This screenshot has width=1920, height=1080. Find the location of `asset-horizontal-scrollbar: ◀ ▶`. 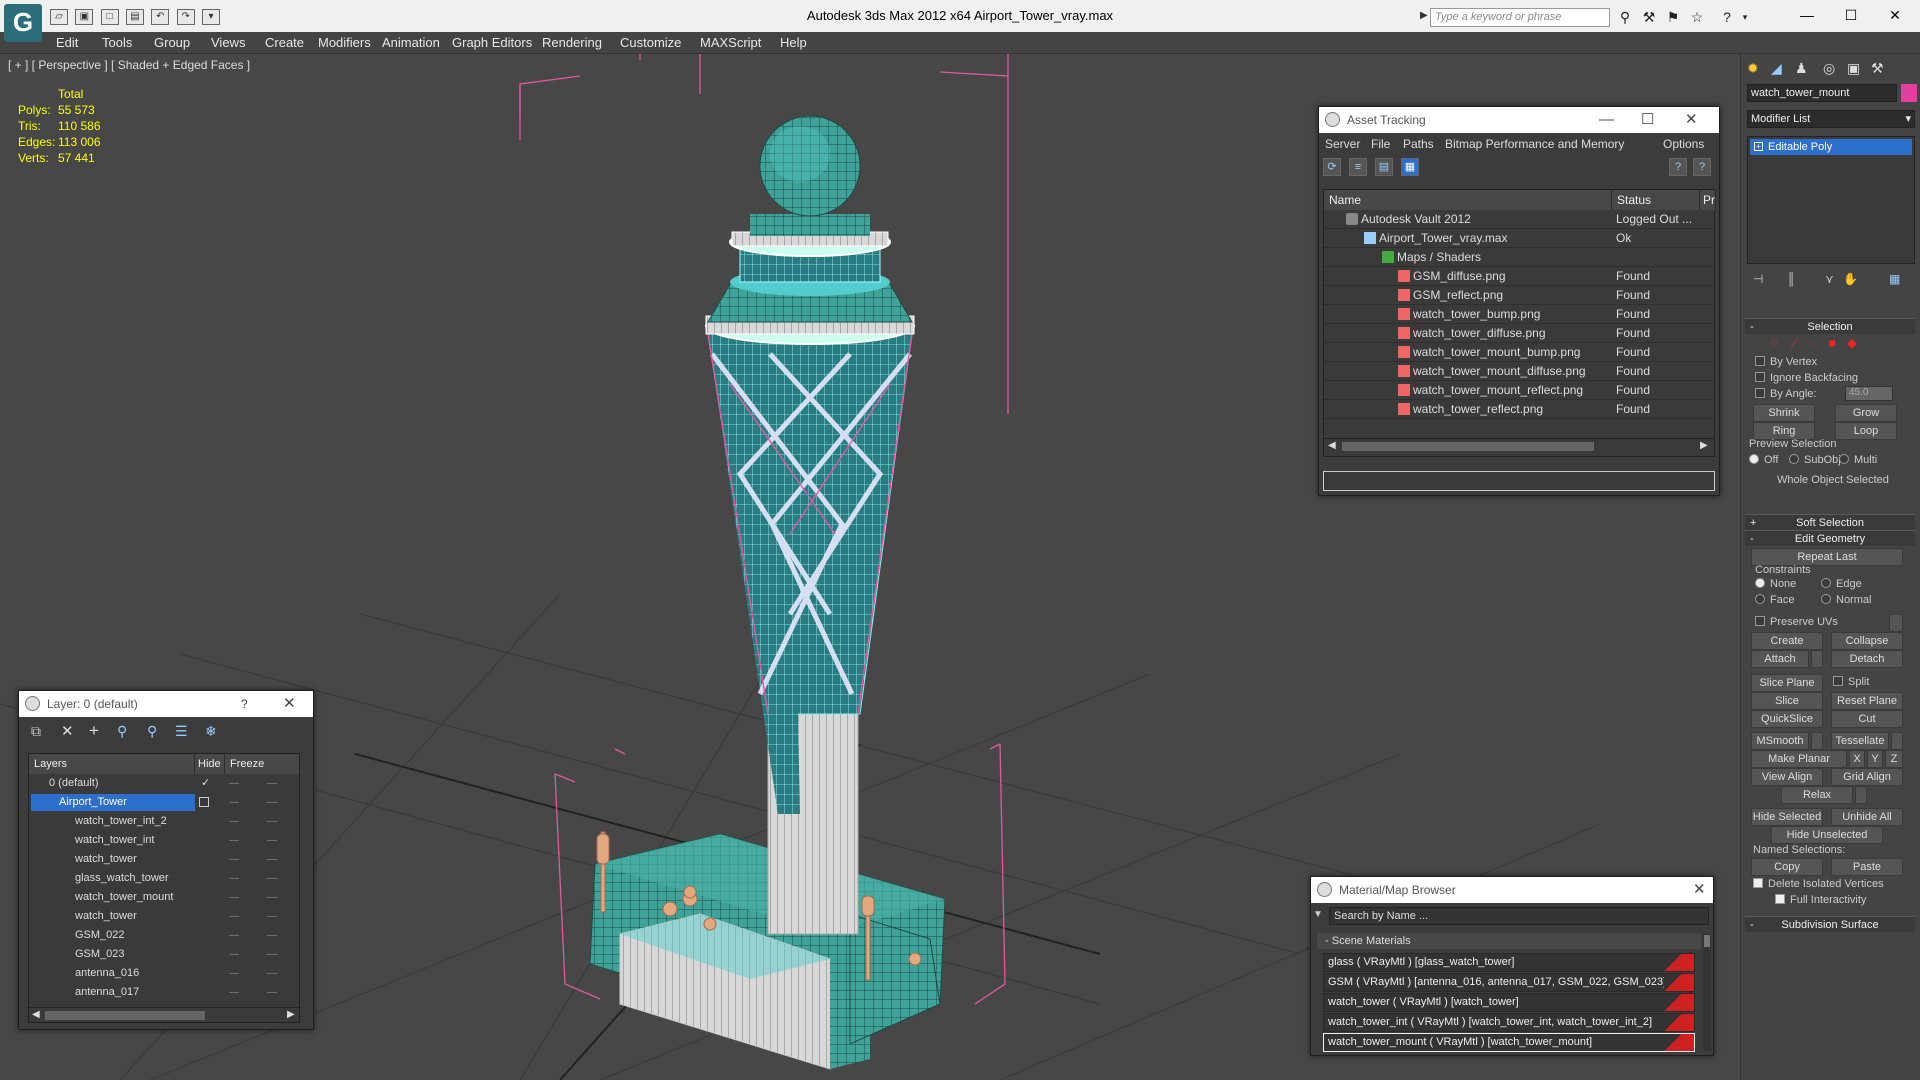

asset-horizontal-scrollbar: ◀ ▶ is located at coordinates (1519, 446).